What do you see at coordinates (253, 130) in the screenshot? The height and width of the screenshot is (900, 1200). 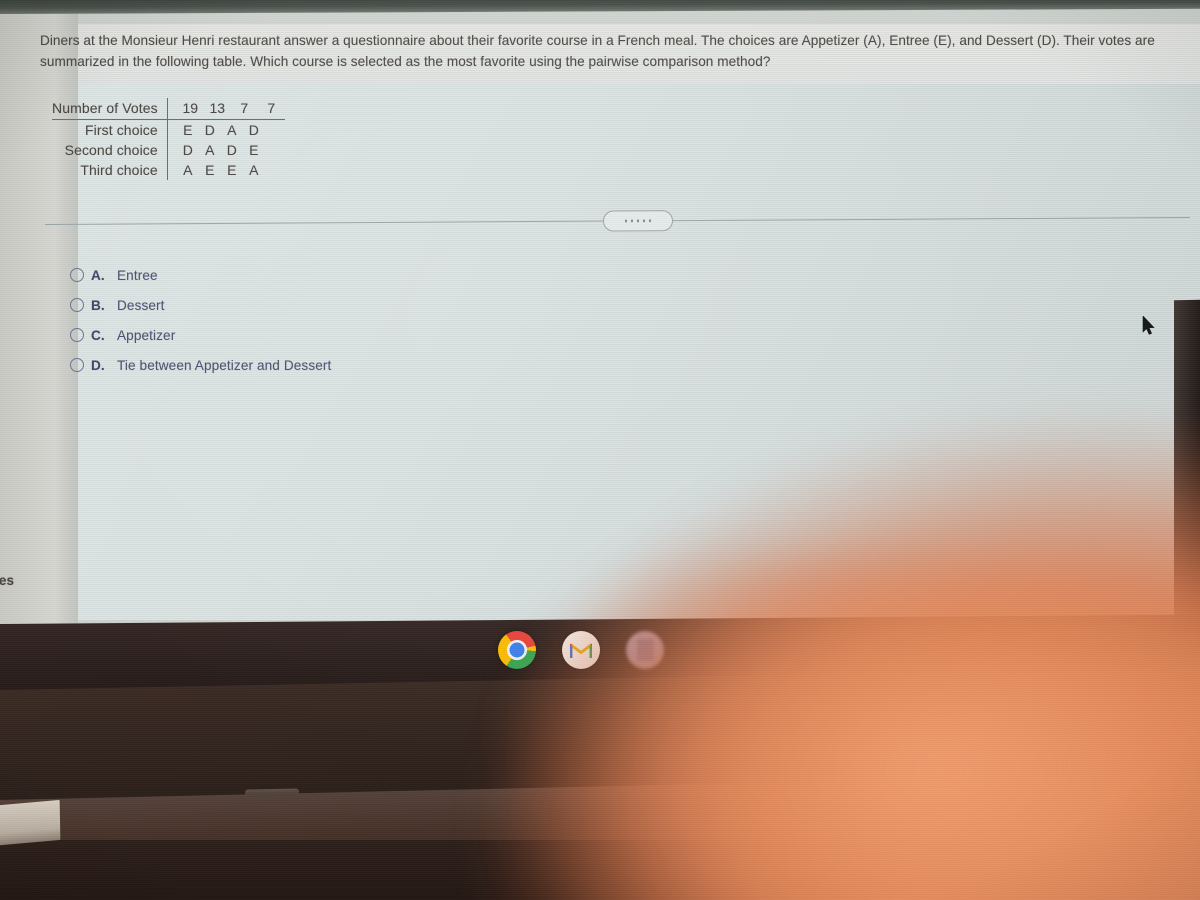 I see `cell-first-4: D` at bounding box center [253, 130].